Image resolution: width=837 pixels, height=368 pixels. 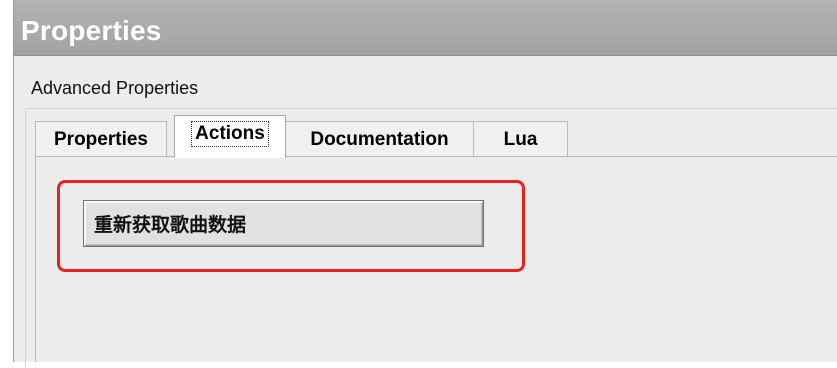 What do you see at coordinates (283, 223) in the screenshot?
I see `refetch-song-data-button: 重新获取歌曲数据` at bounding box center [283, 223].